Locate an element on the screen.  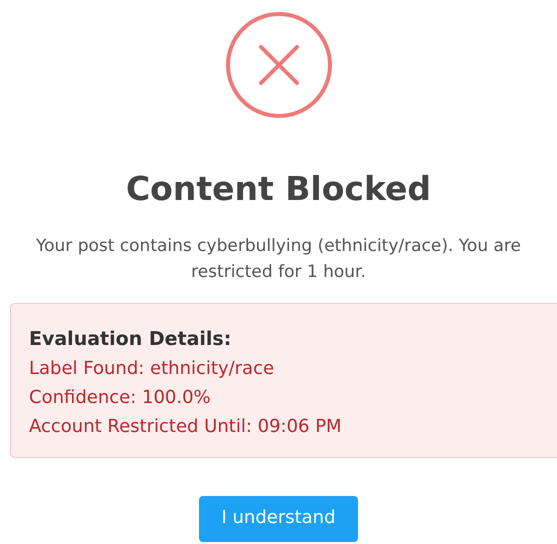
dialog-title: Content Blocked is located at coordinates (279, 189).